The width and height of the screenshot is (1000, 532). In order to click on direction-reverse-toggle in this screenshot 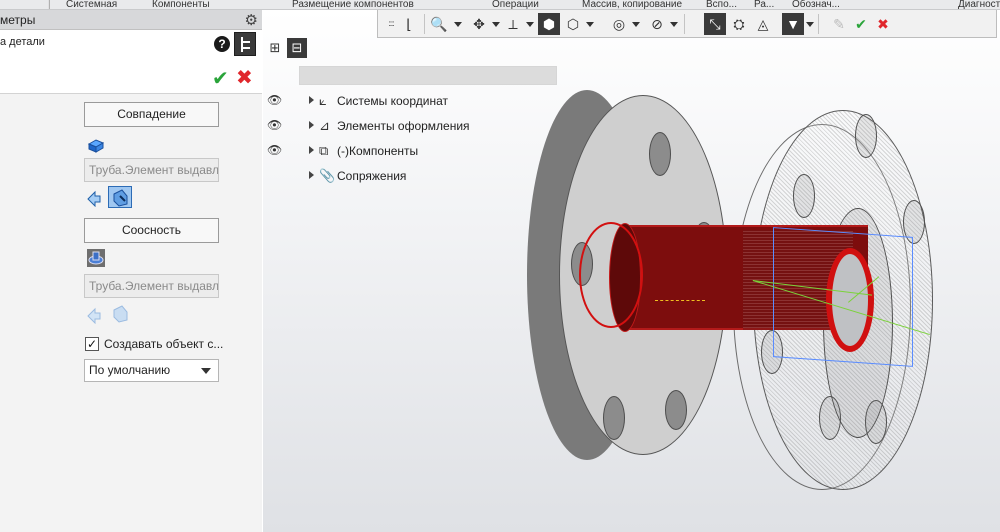, I will do `click(120, 197)`.